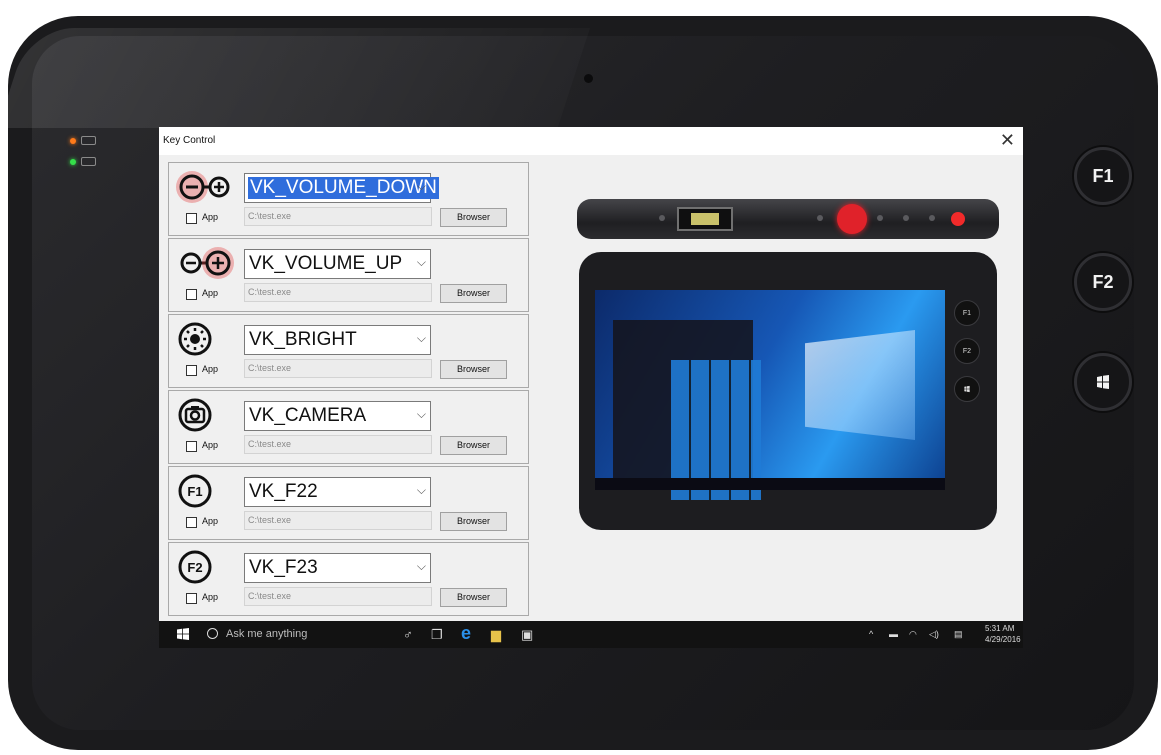  Describe the element at coordinates (183, 634) in the screenshot. I see `start-icon` at that location.